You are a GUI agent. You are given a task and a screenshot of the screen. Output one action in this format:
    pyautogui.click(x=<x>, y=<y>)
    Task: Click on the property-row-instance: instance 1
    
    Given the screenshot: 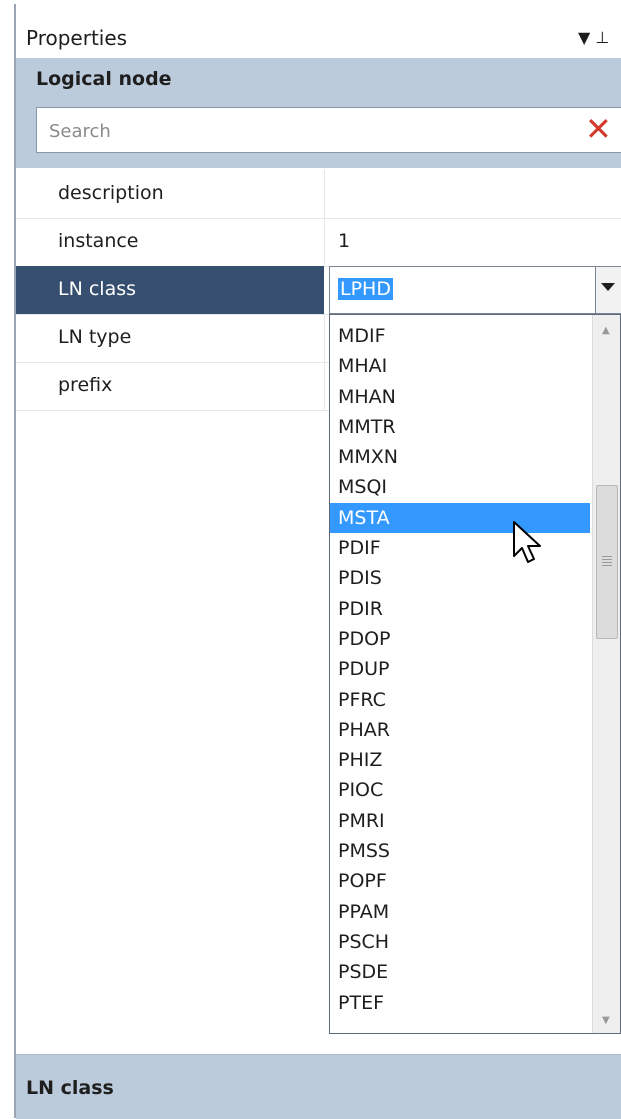 What is the action you would take?
    pyautogui.click(x=318, y=242)
    